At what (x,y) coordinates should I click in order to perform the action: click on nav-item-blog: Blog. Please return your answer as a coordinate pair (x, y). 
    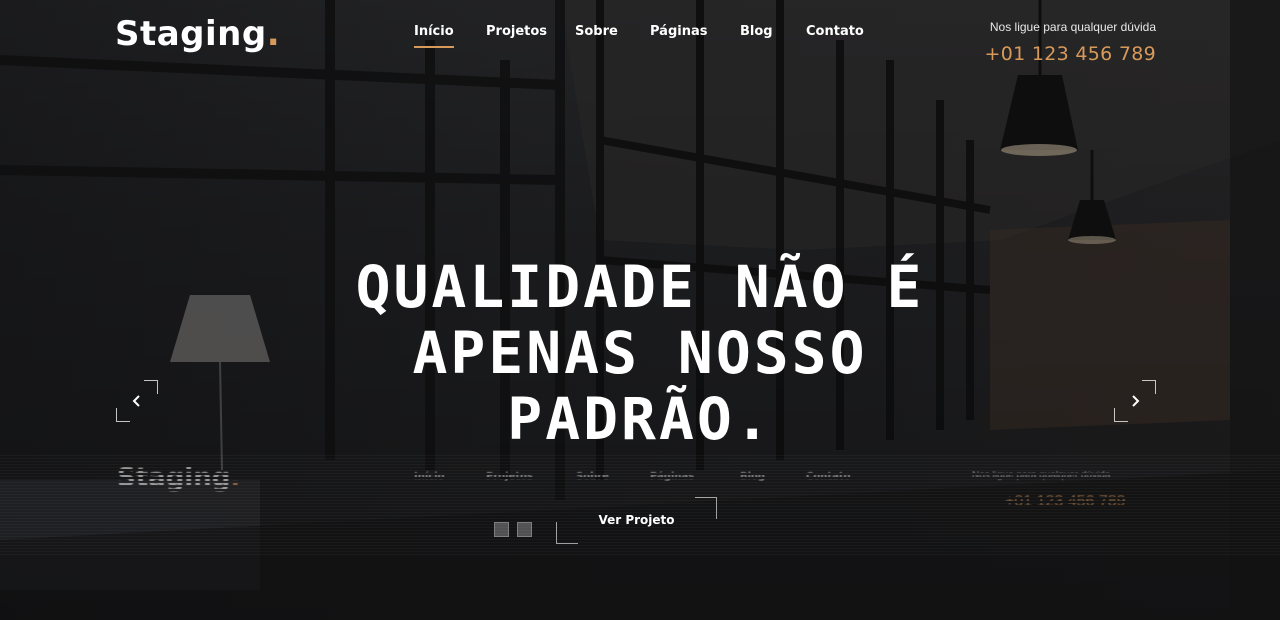
    Looking at the image, I should click on (756, 31).